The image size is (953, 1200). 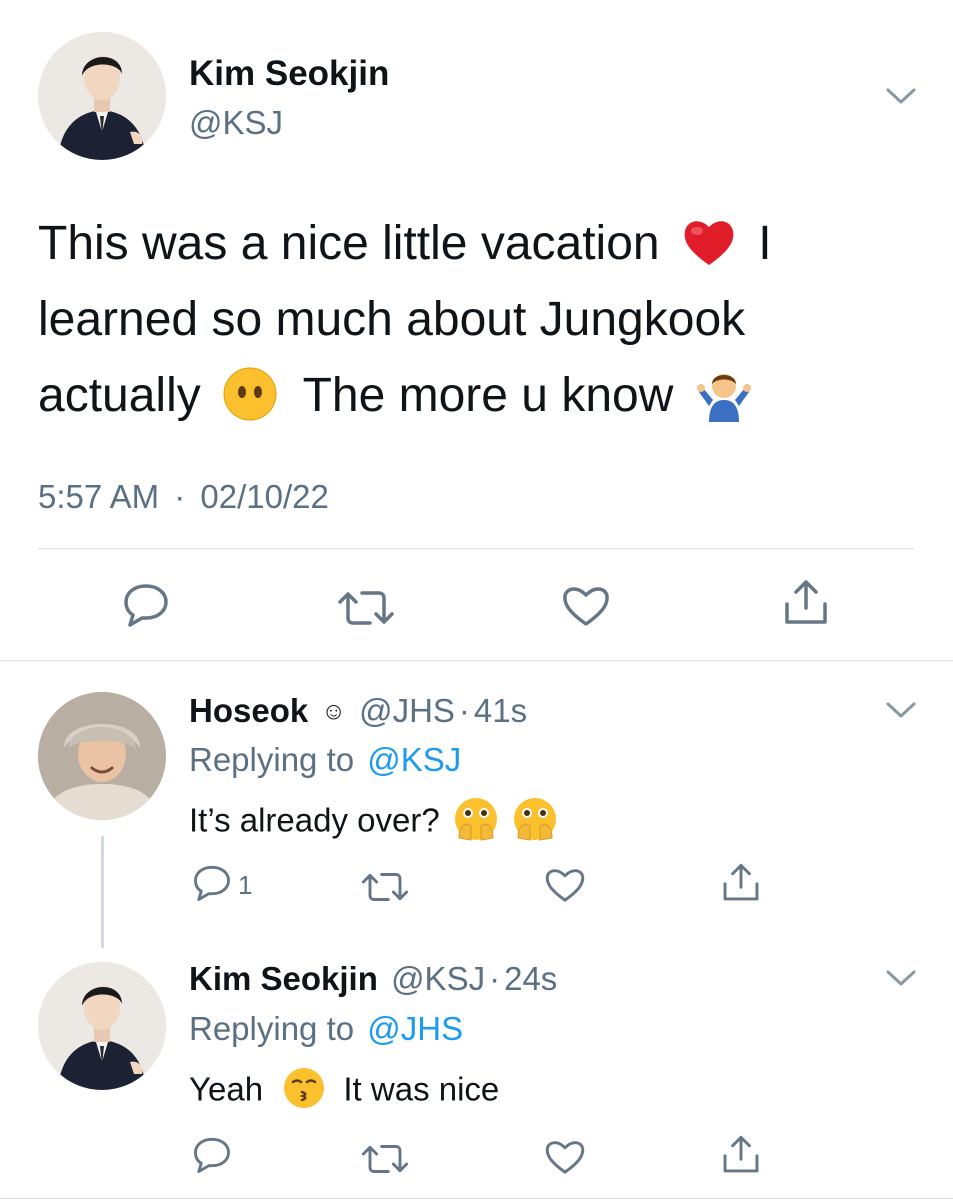 I want to click on reply-text-content: Yeah, so click(x=226, y=1089).